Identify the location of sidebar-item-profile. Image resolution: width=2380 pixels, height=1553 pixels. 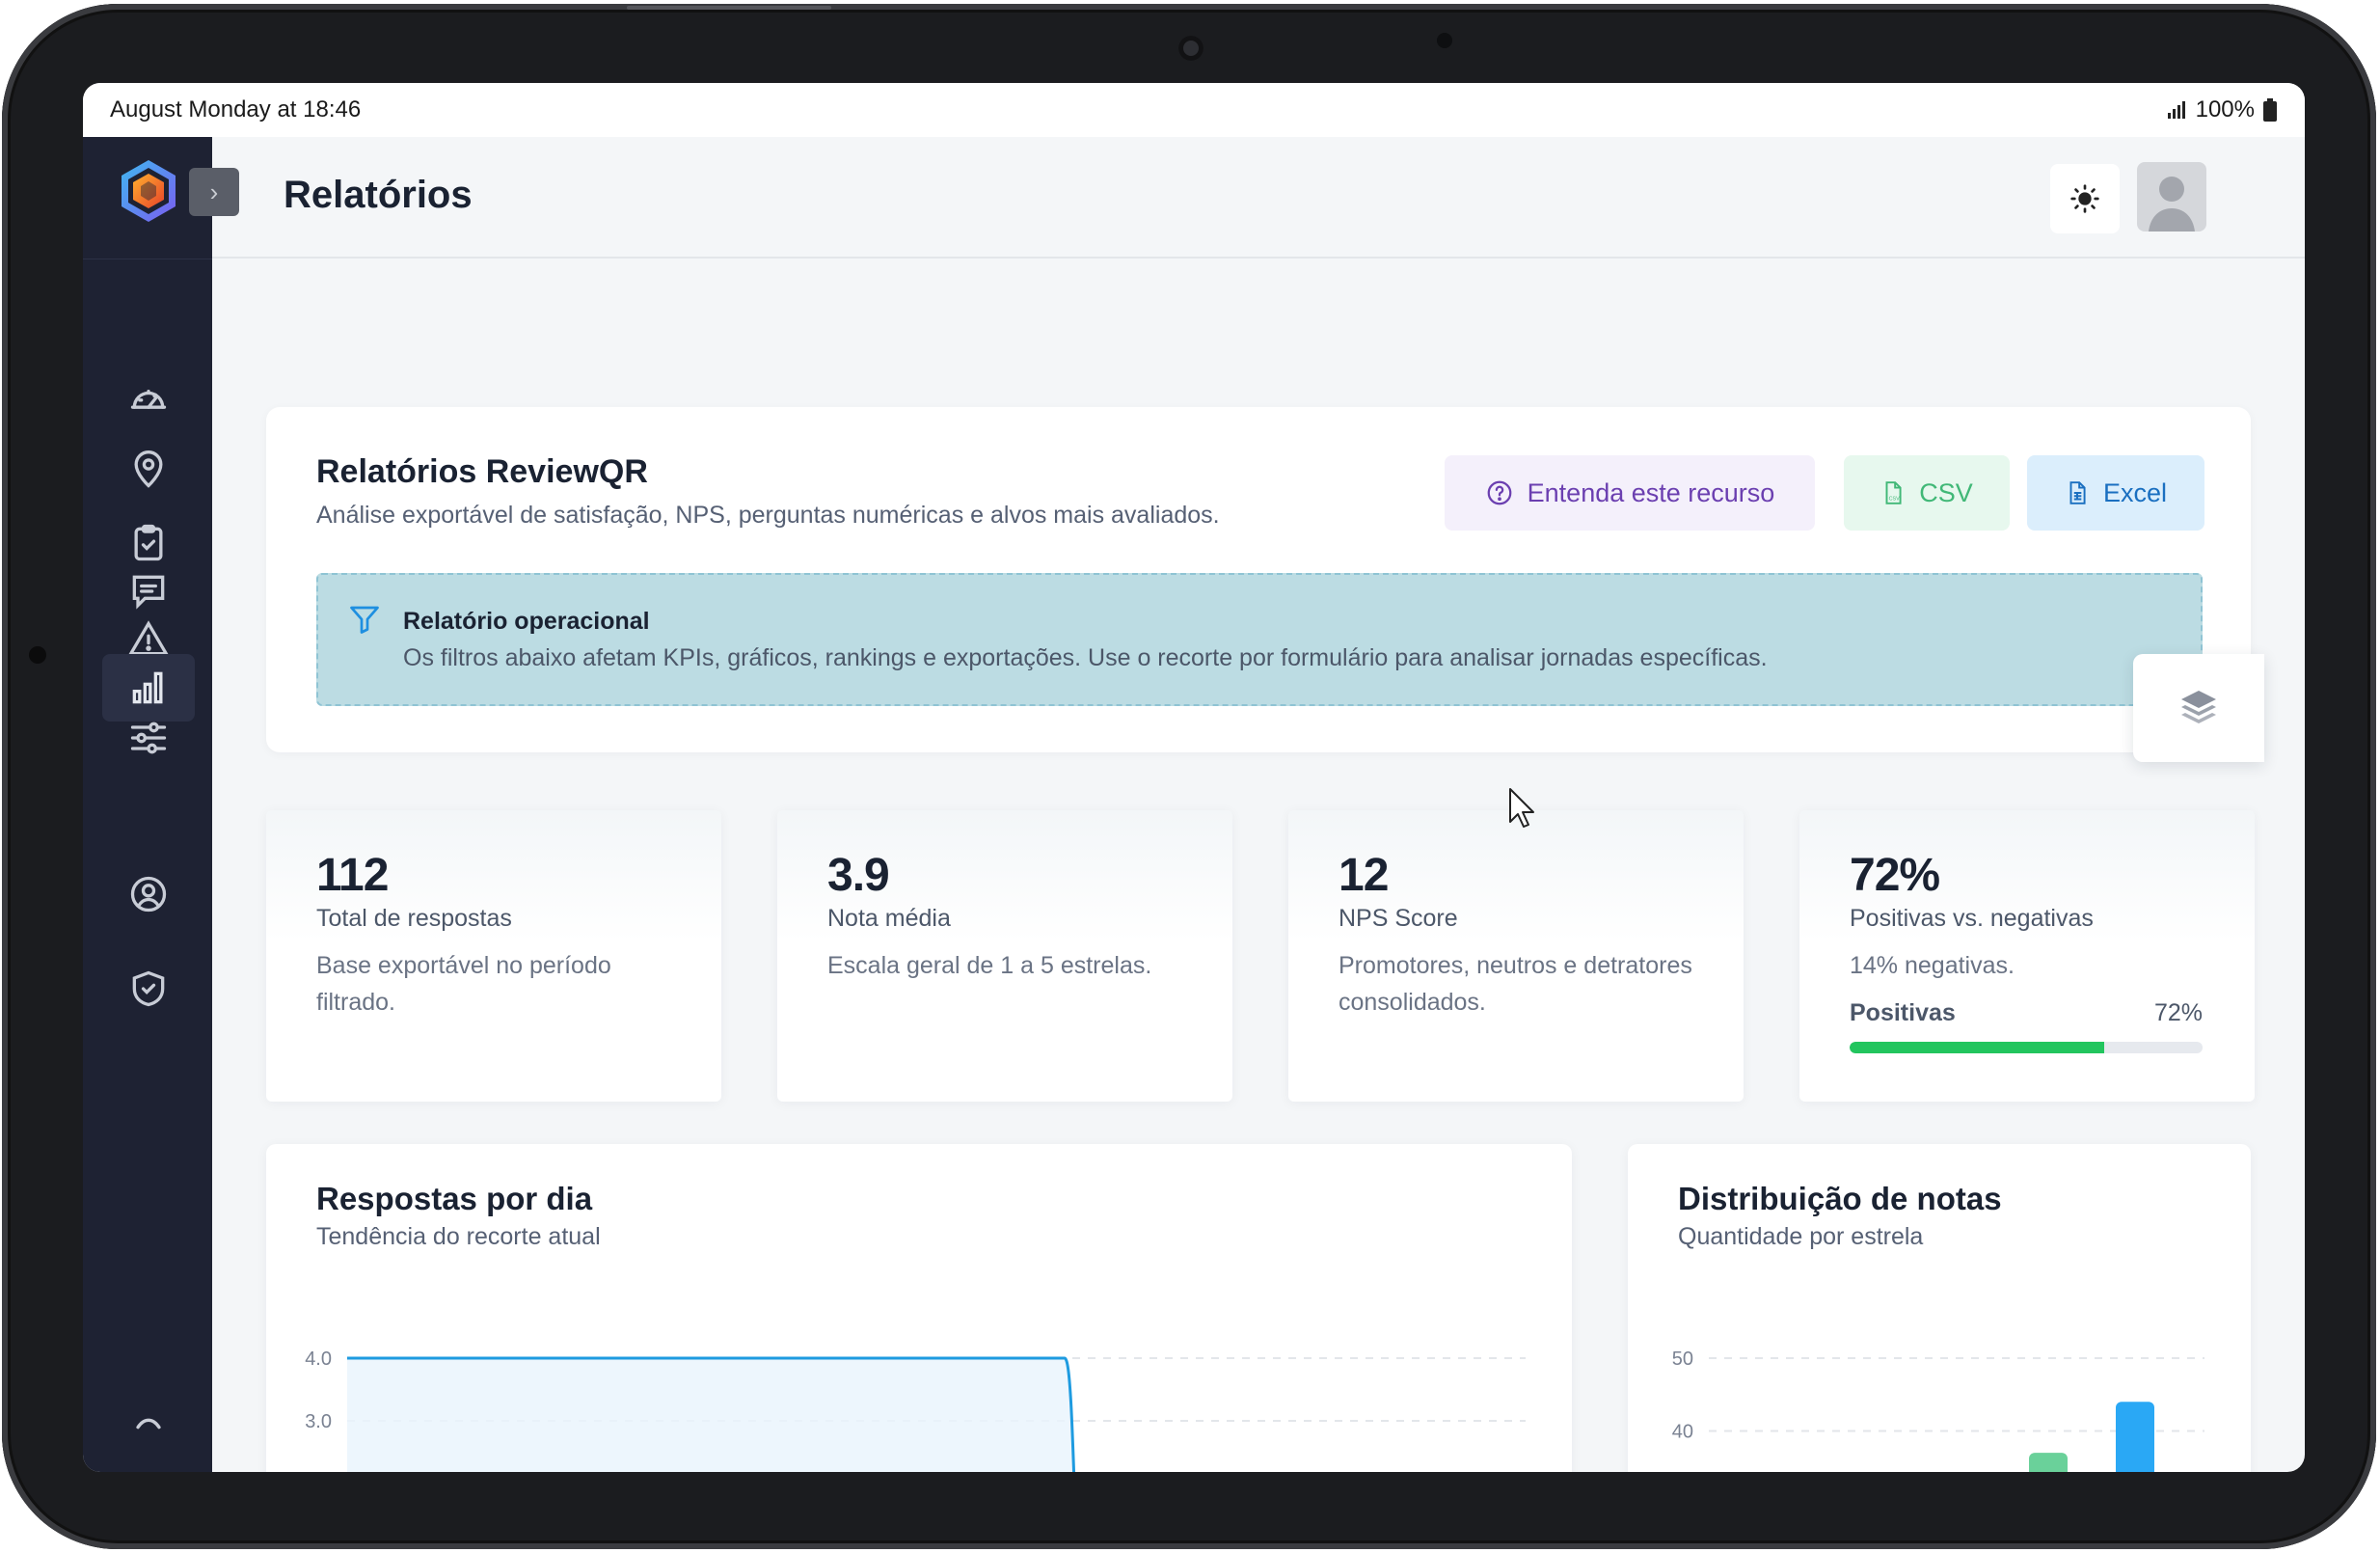
(149, 894).